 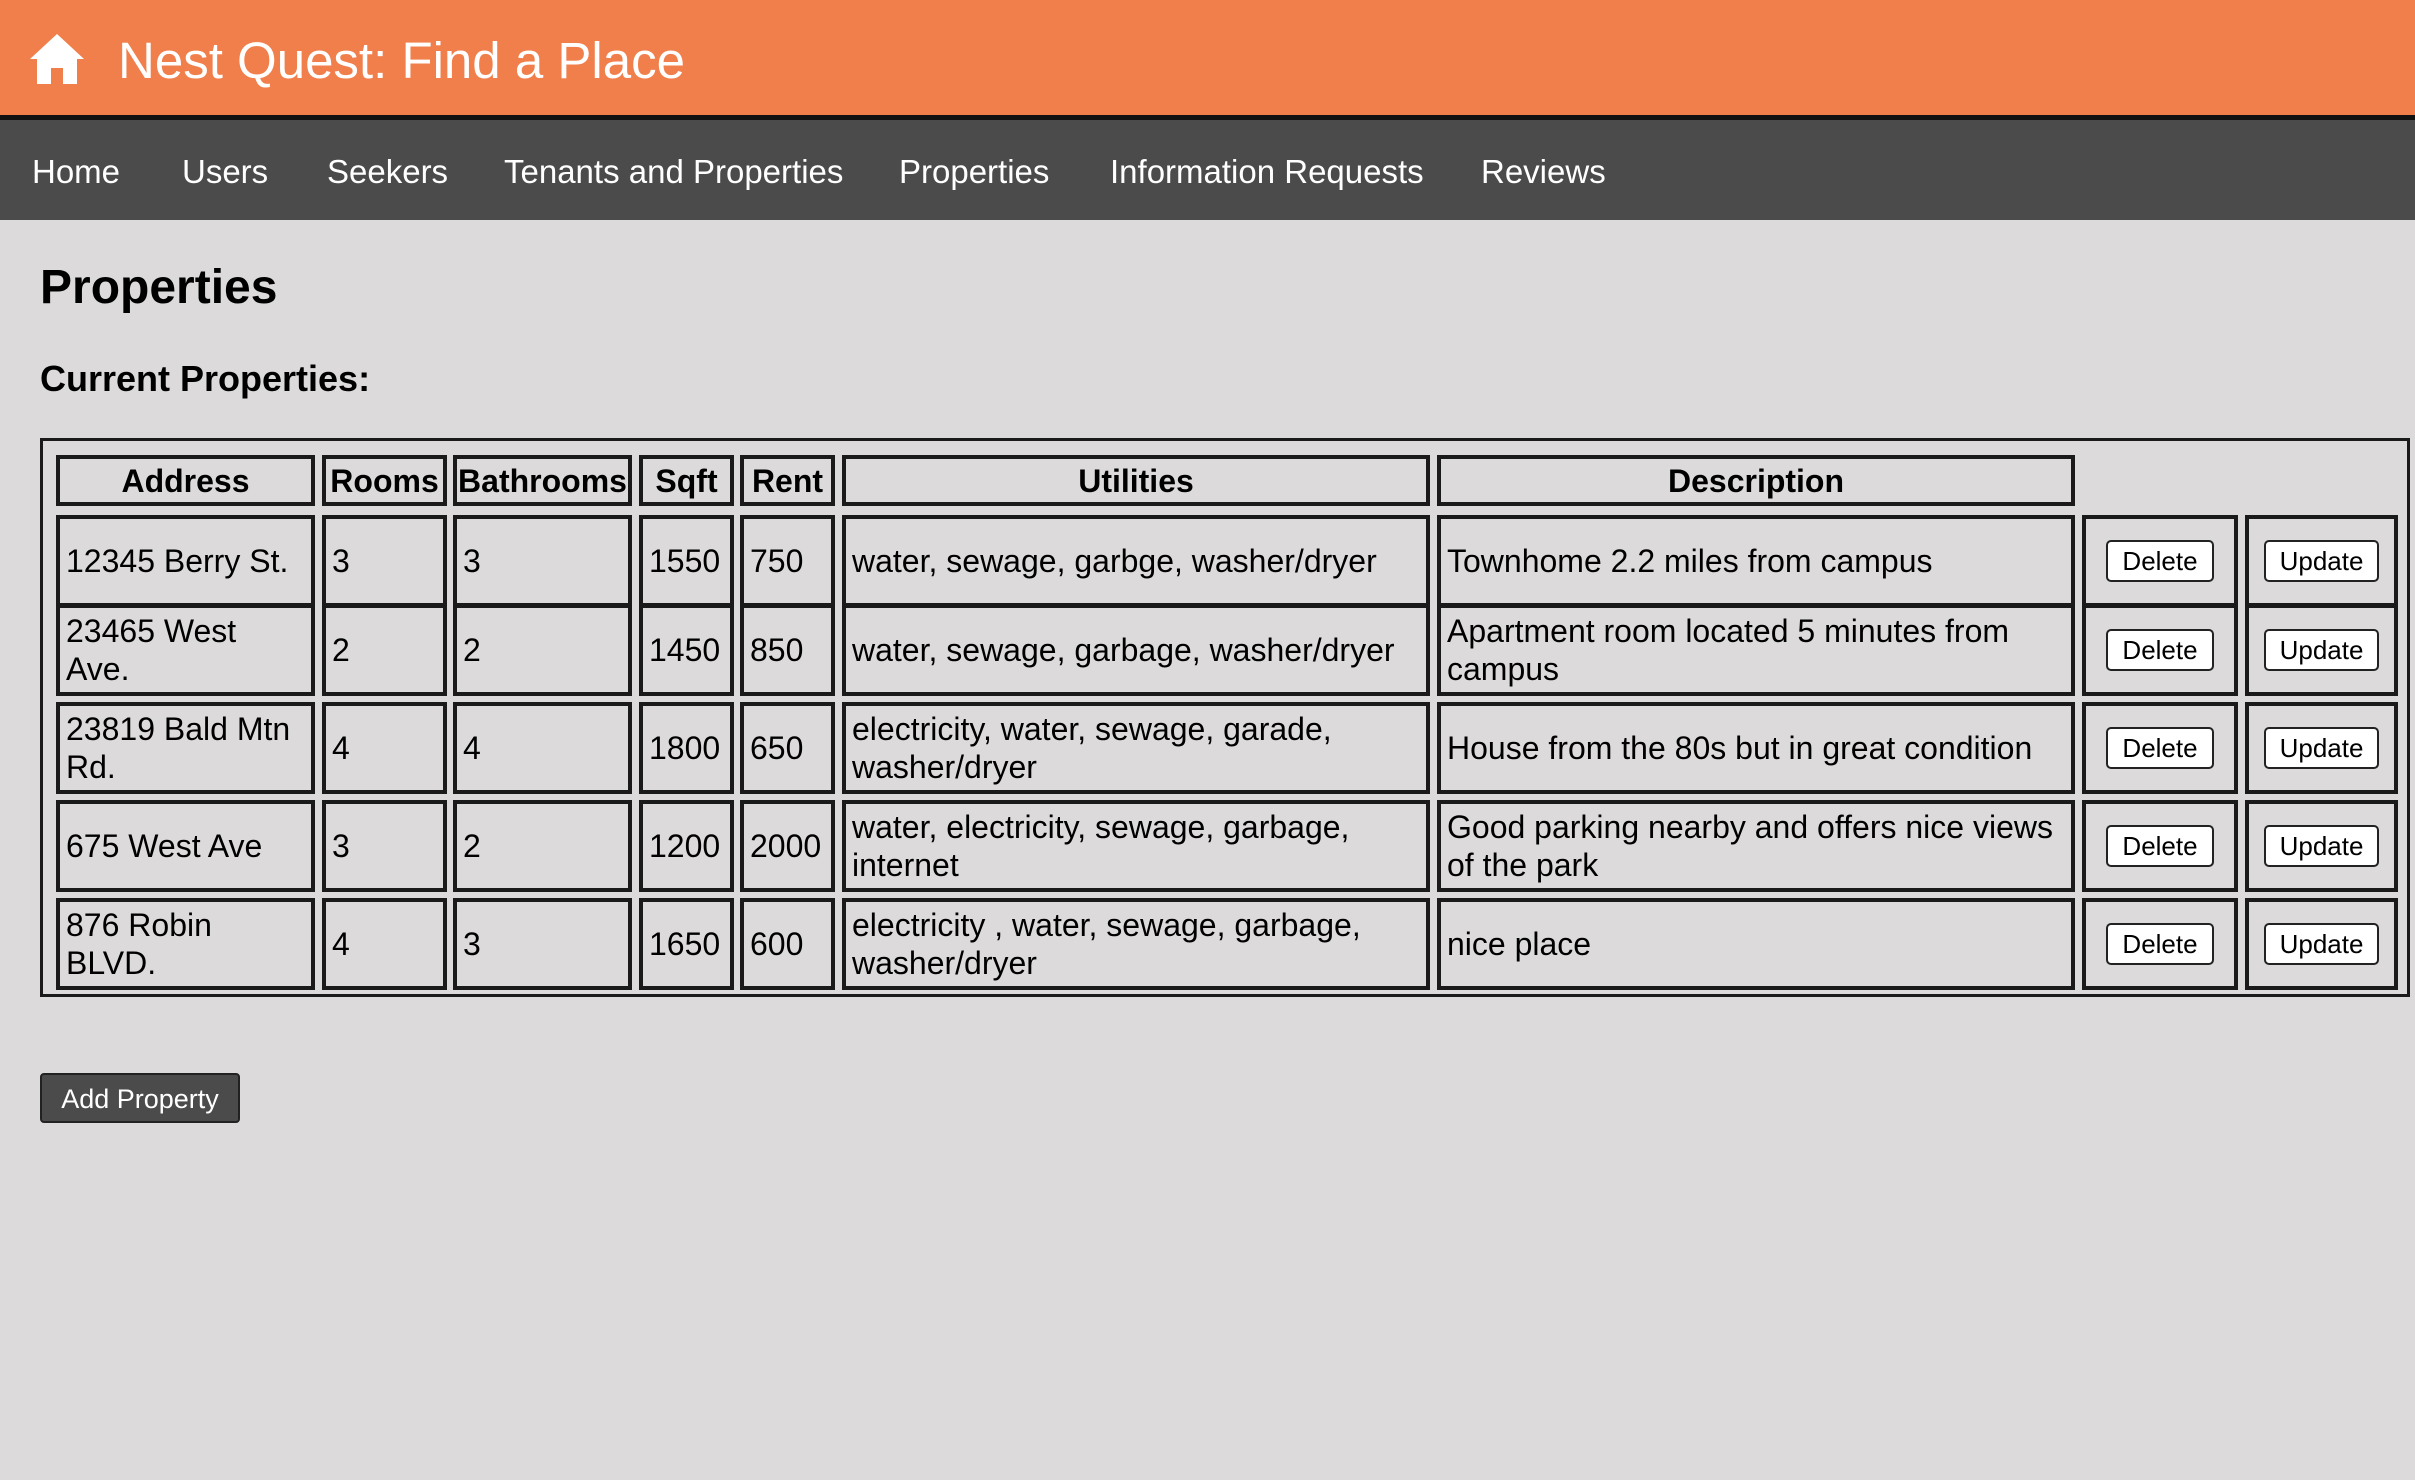 What do you see at coordinates (76, 170) in the screenshot?
I see `nav-item-home: Home` at bounding box center [76, 170].